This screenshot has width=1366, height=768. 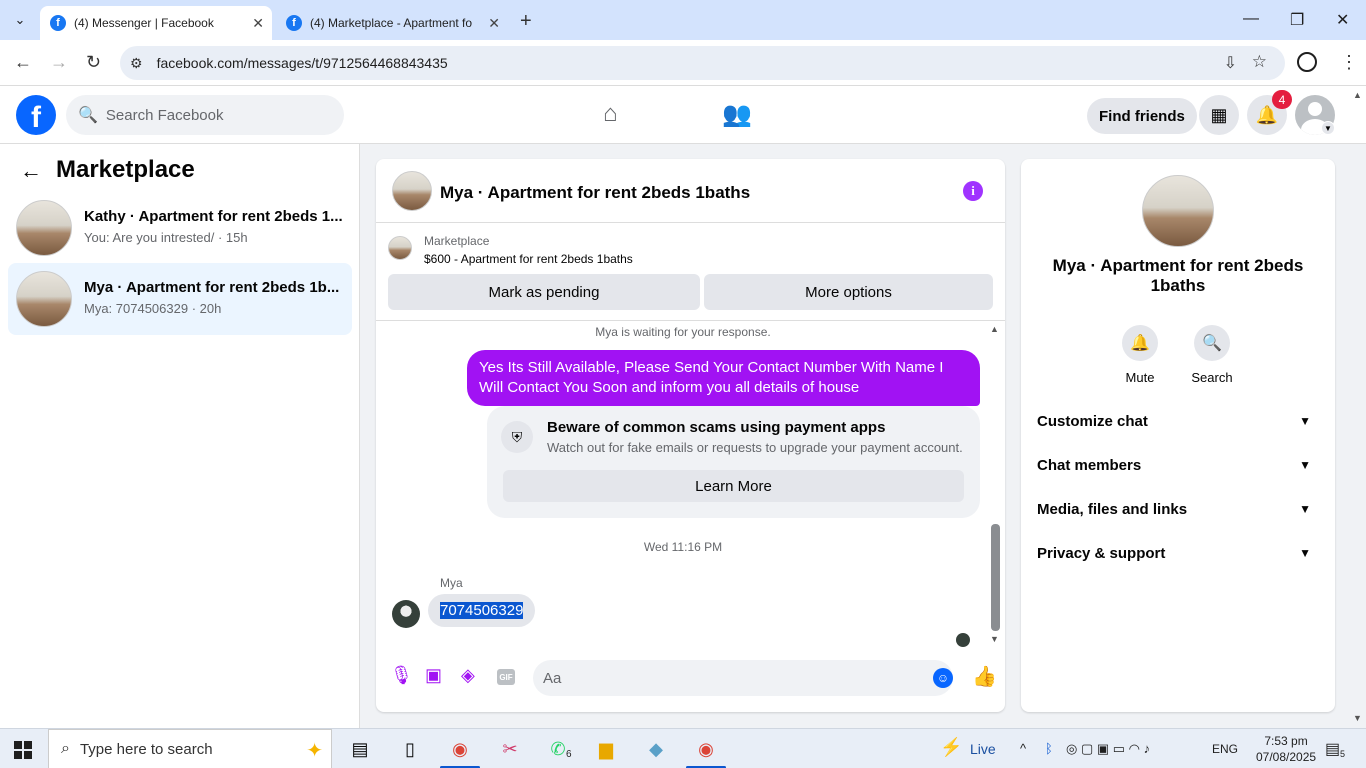 What do you see at coordinates (1332, 749) in the screenshot?
I see `notification-center-icon: ▤` at bounding box center [1332, 749].